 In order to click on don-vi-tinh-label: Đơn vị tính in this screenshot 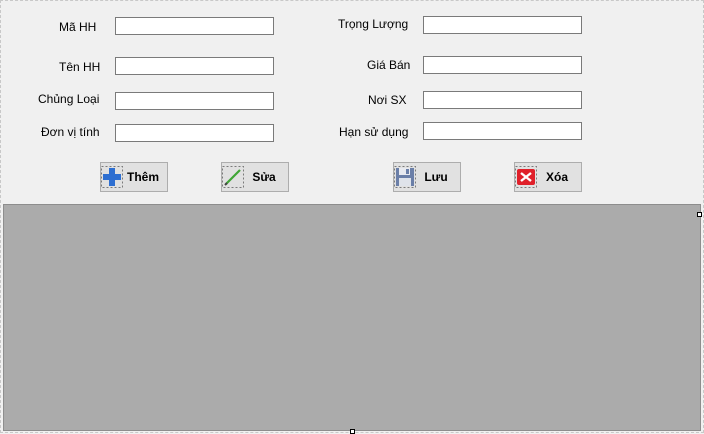, I will do `click(70, 132)`.